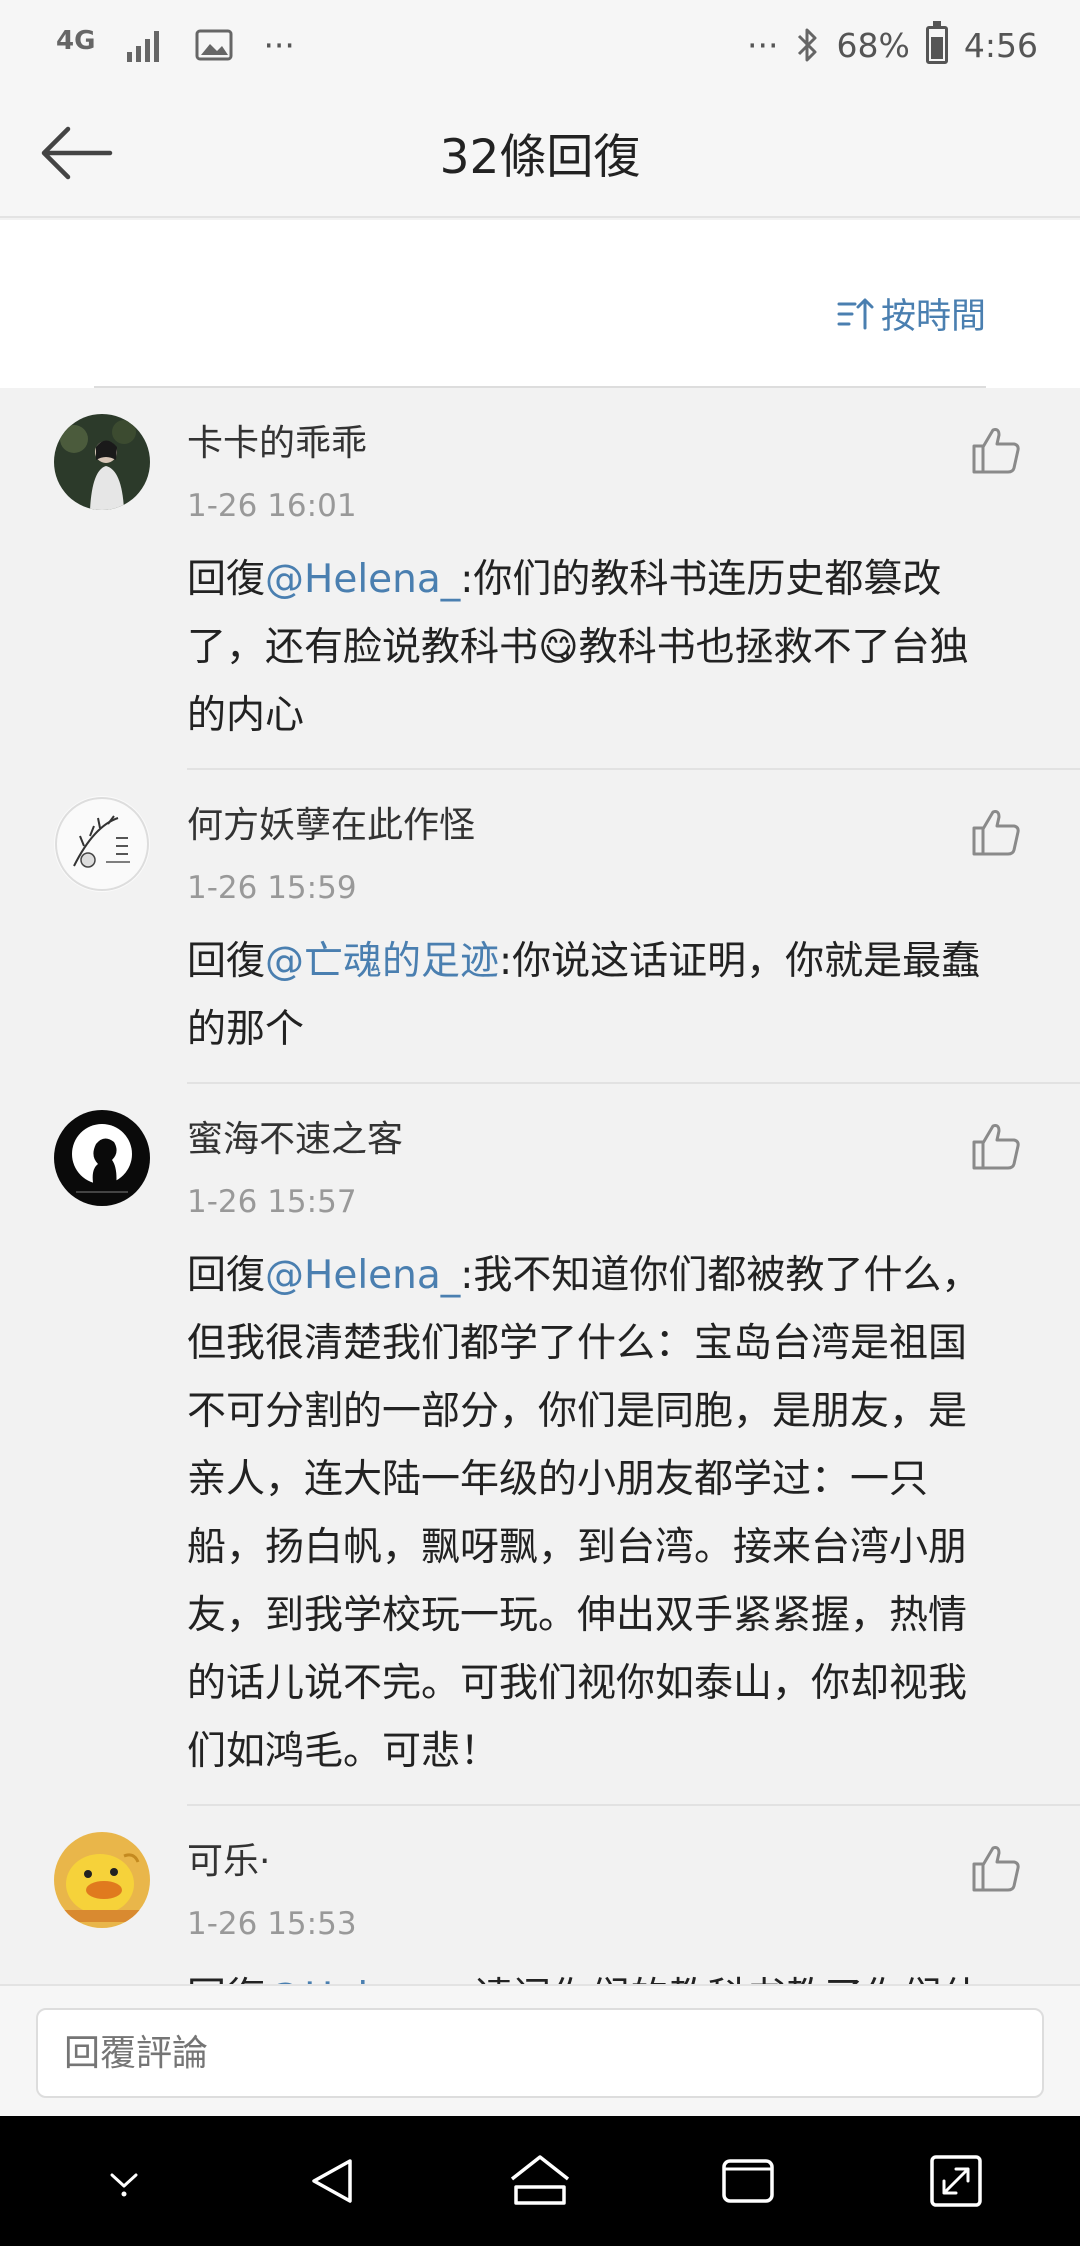 The image size is (1080, 2246). I want to click on sort-bar: 按時間, so click(540, 304).